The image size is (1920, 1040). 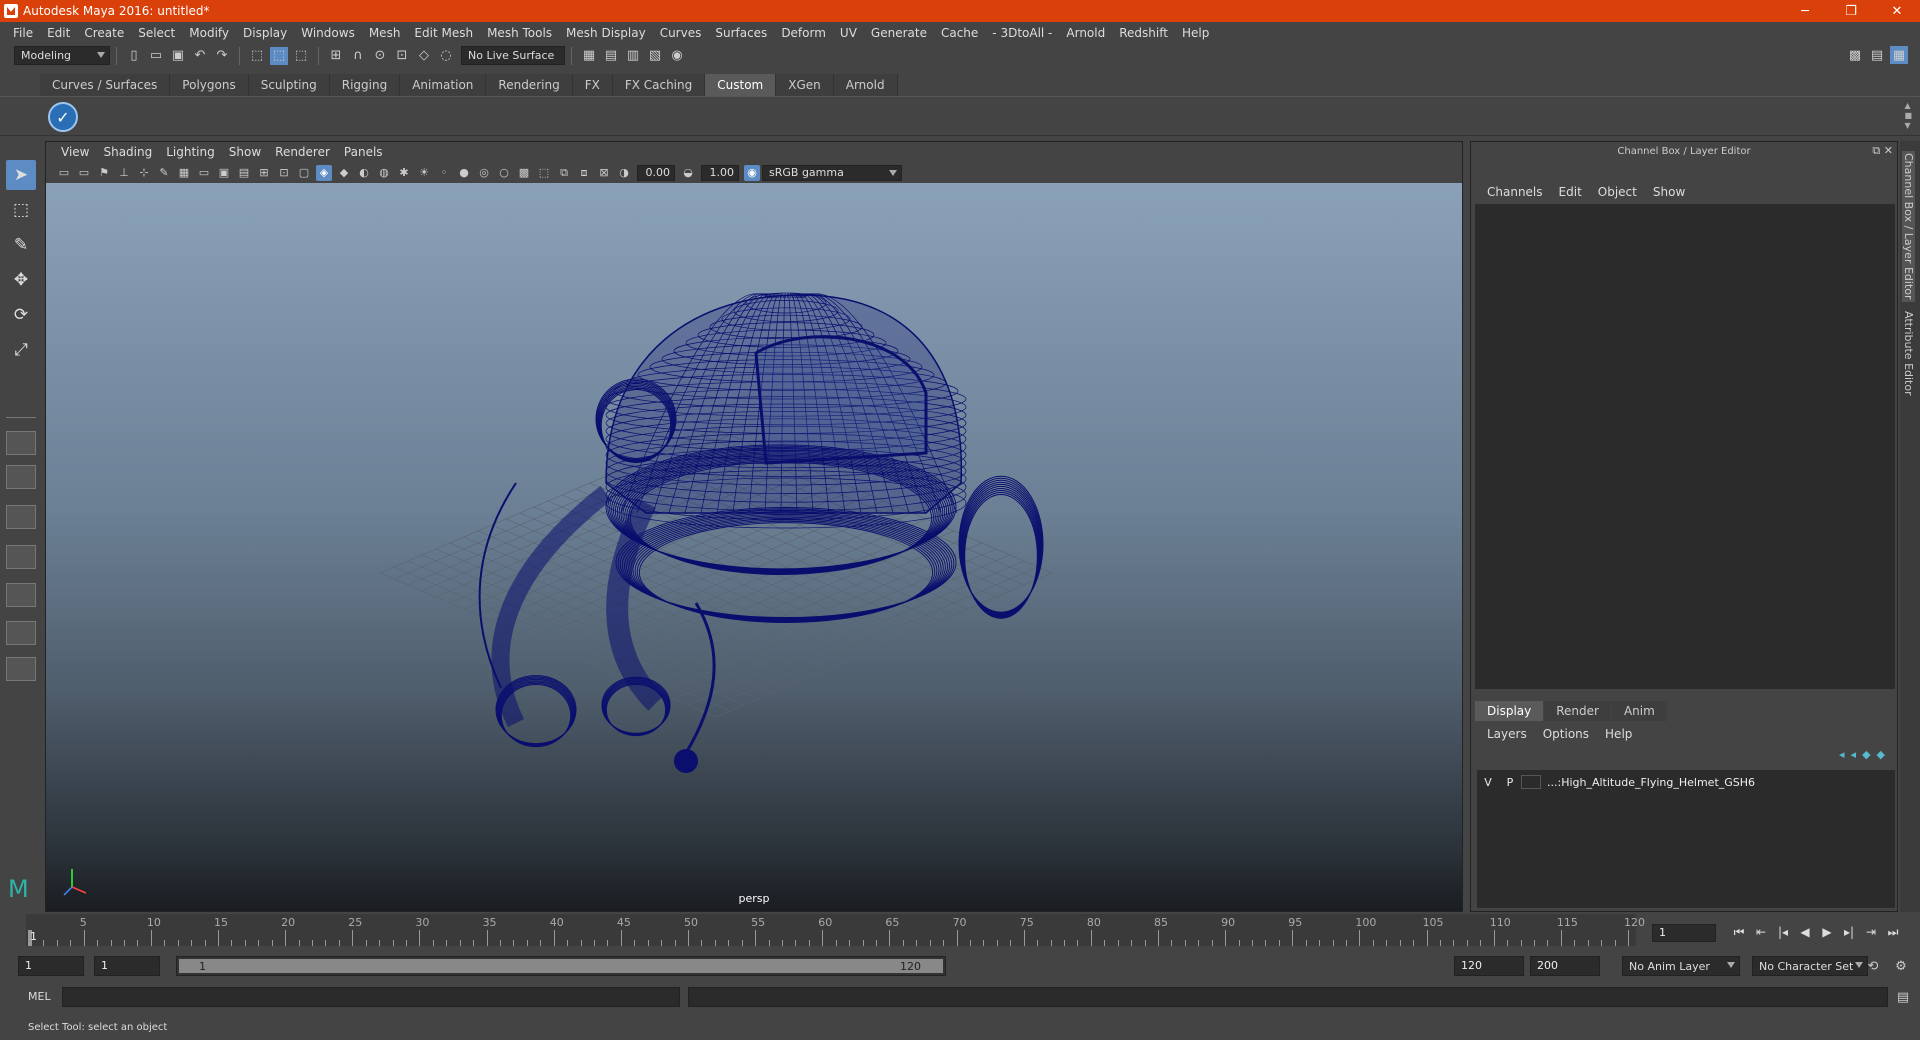 What do you see at coordinates (584, 173) in the screenshot?
I see `xray-active-icon: ⧈` at bounding box center [584, 173].